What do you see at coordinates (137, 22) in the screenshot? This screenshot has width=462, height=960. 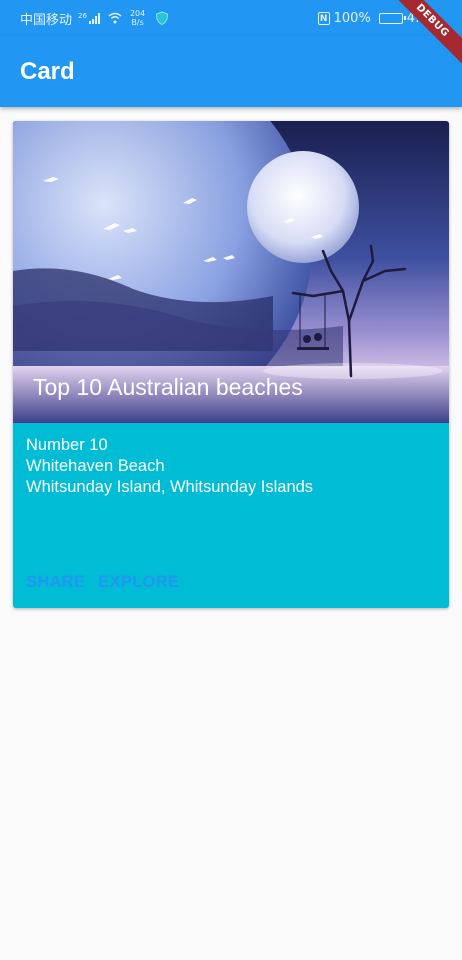 I see `speed-unit: B/s` at bounding box center [137, 22].